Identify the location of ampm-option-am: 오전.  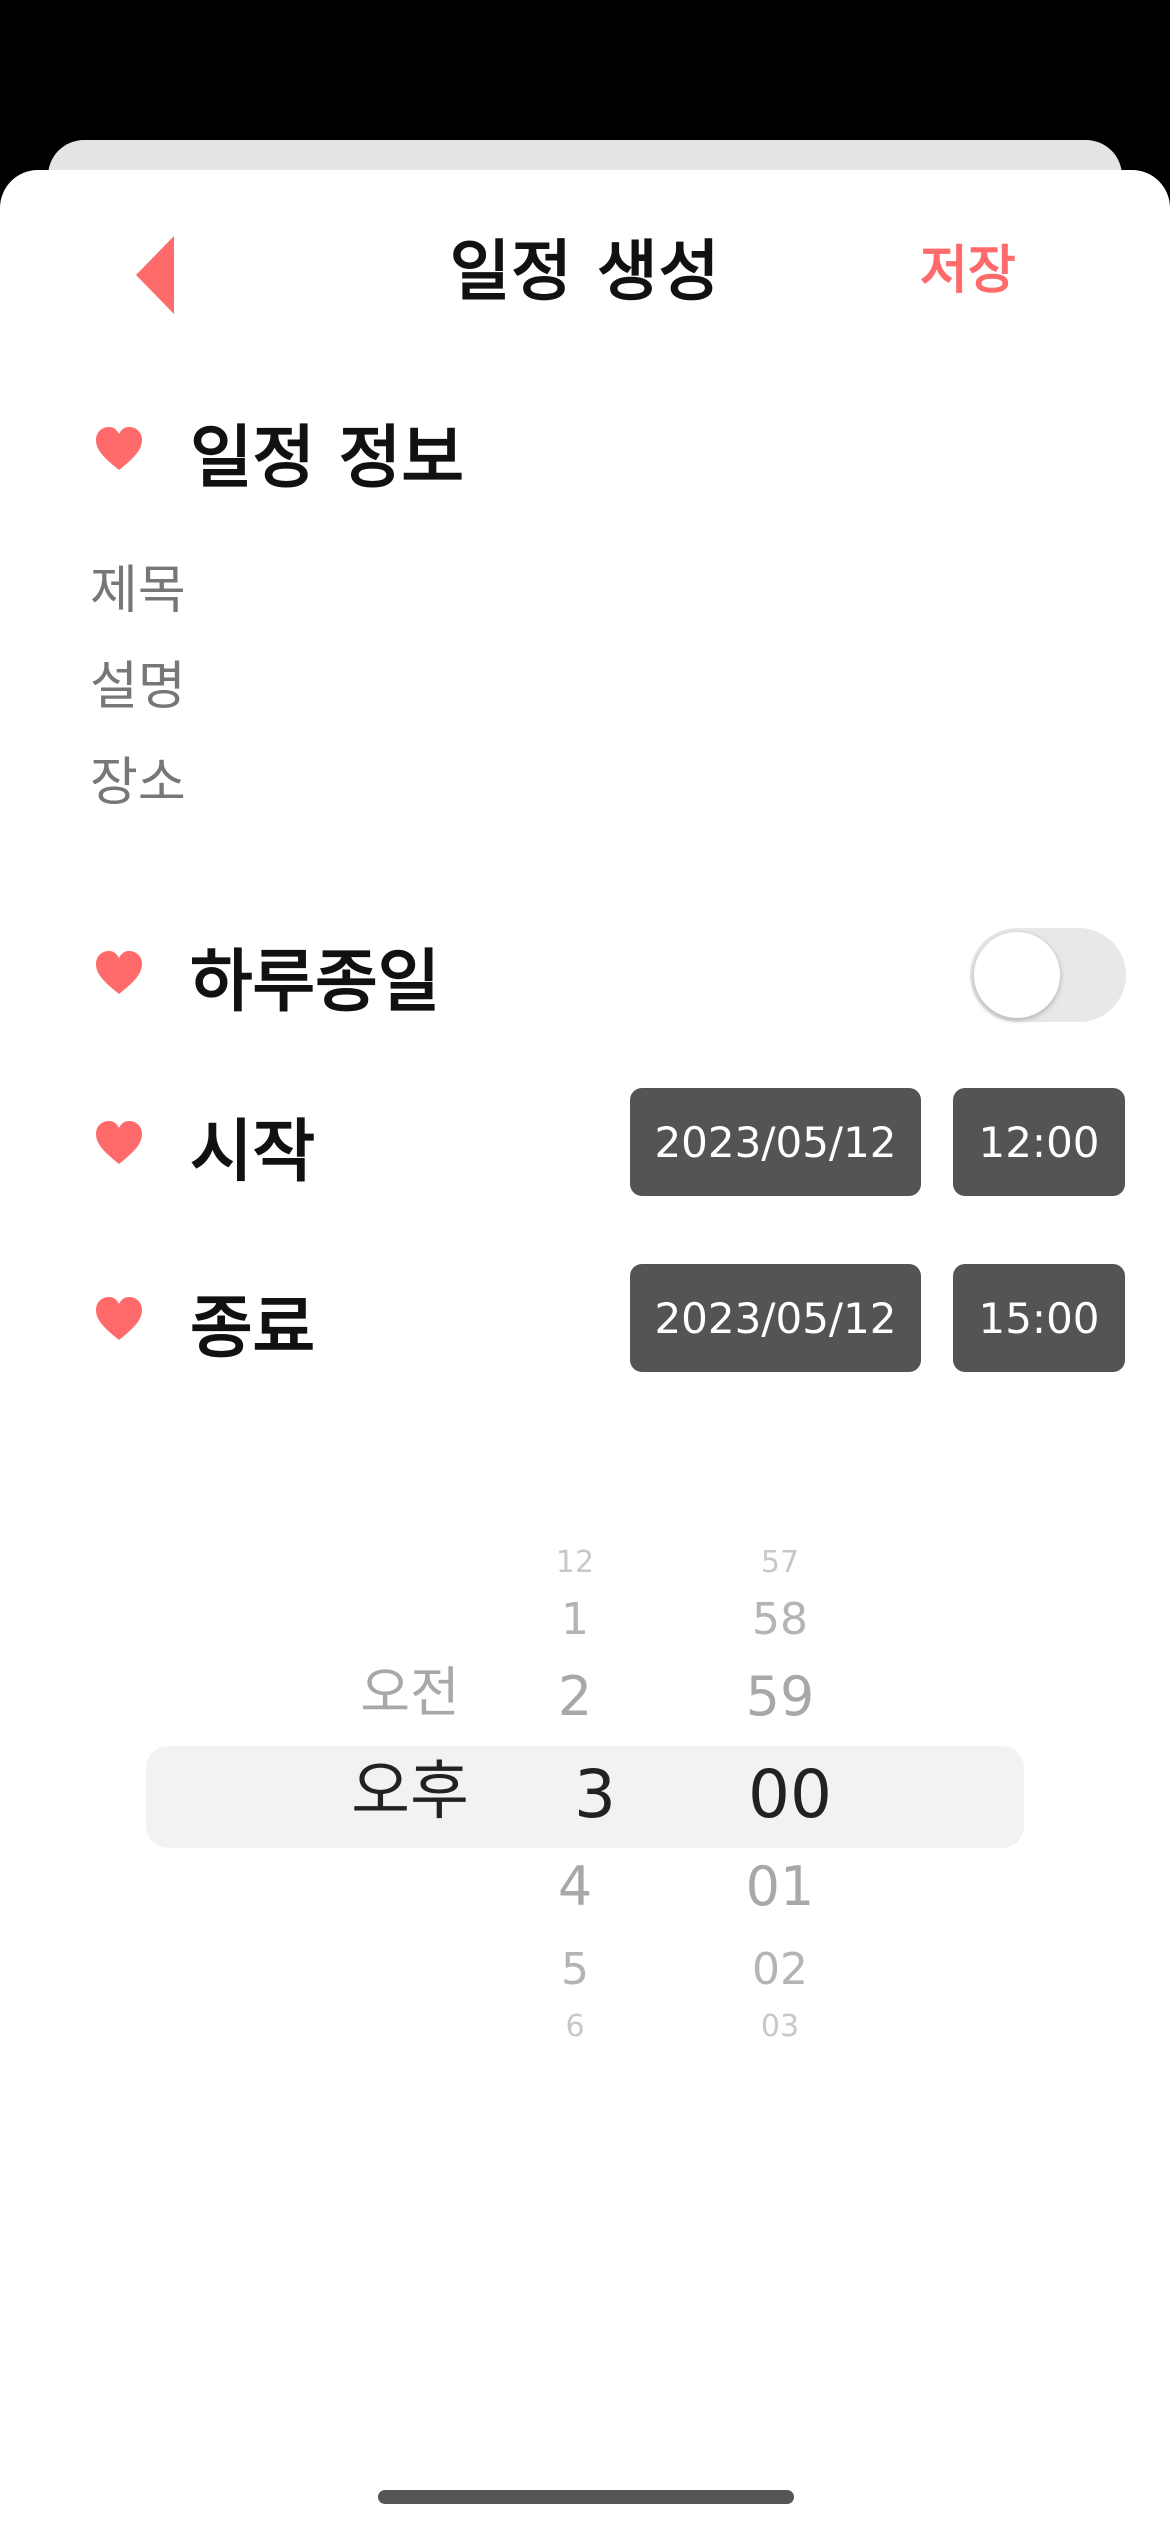
(410, 1693).